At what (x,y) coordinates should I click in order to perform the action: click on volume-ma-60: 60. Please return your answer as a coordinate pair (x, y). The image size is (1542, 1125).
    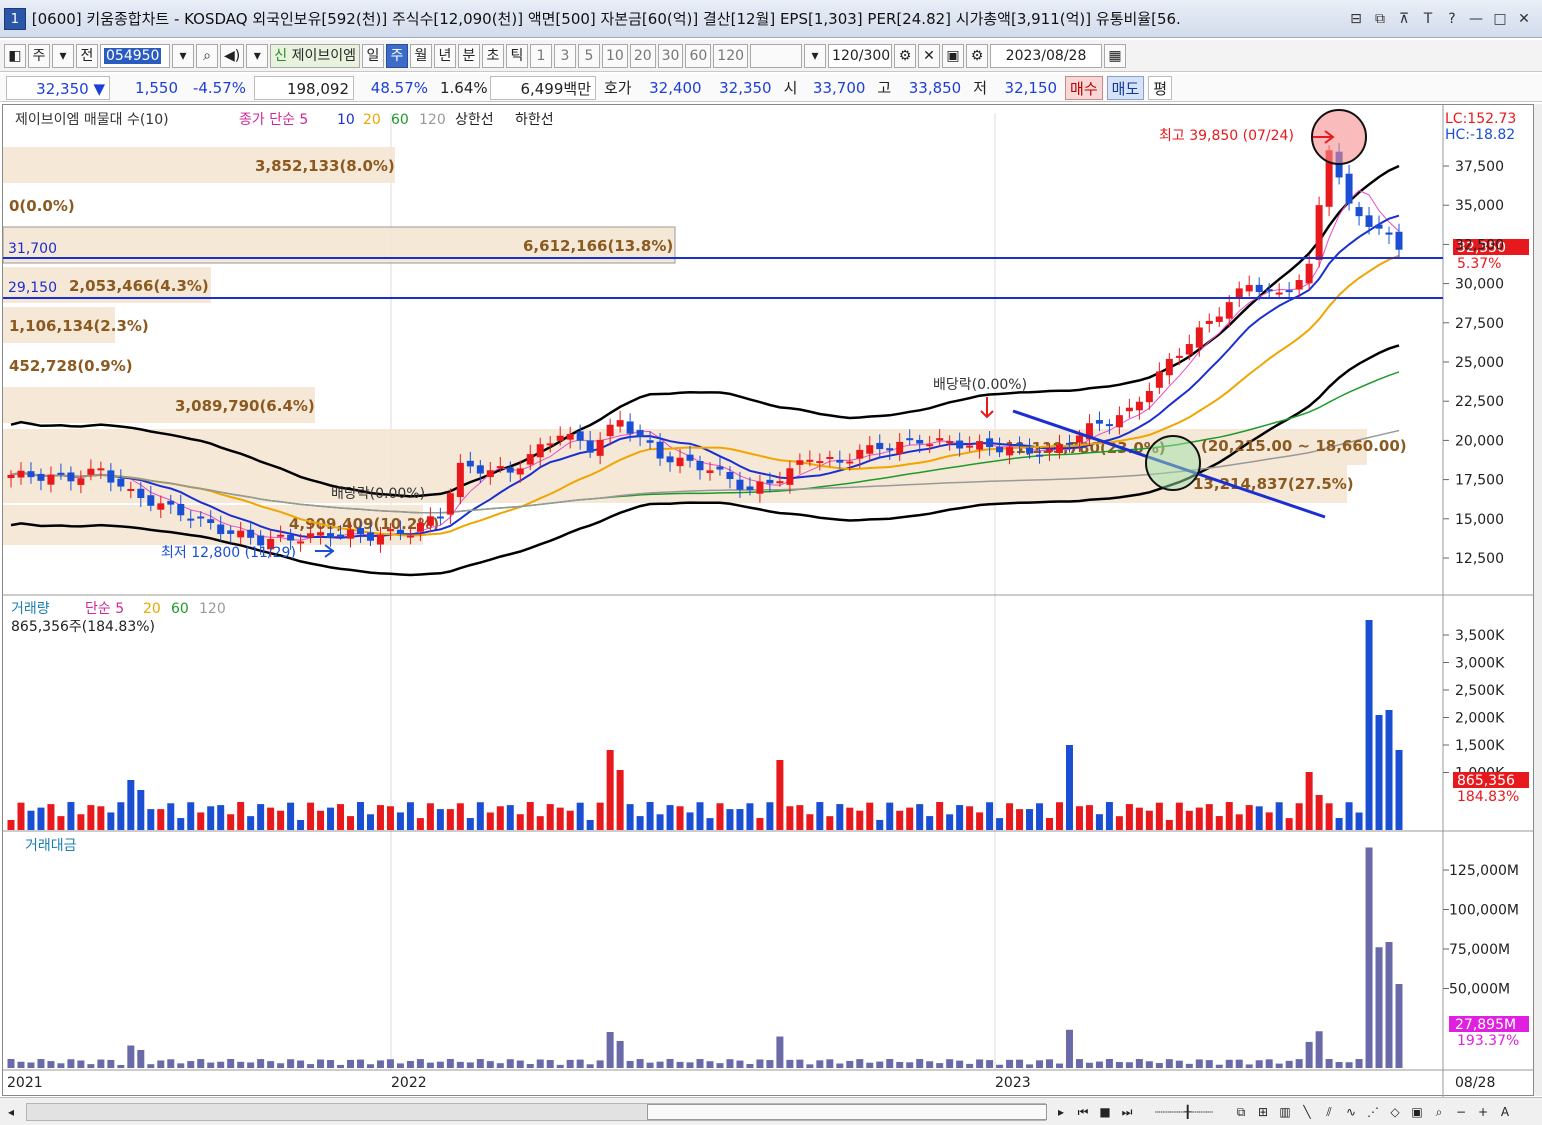
    Looking at the image, I should click on (180, 609).